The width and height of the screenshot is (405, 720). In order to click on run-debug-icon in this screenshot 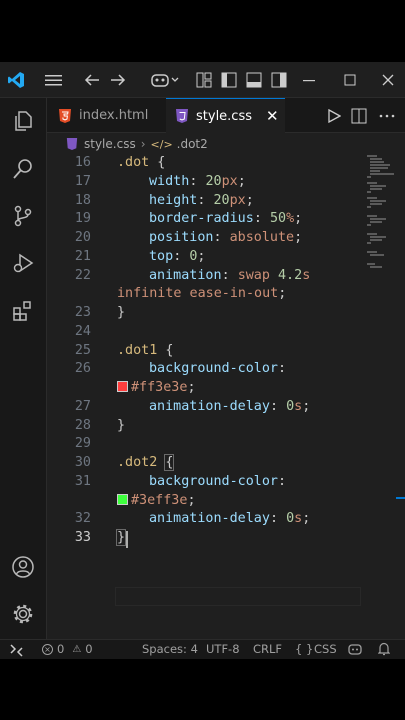, I will do `click(23, 263)`.